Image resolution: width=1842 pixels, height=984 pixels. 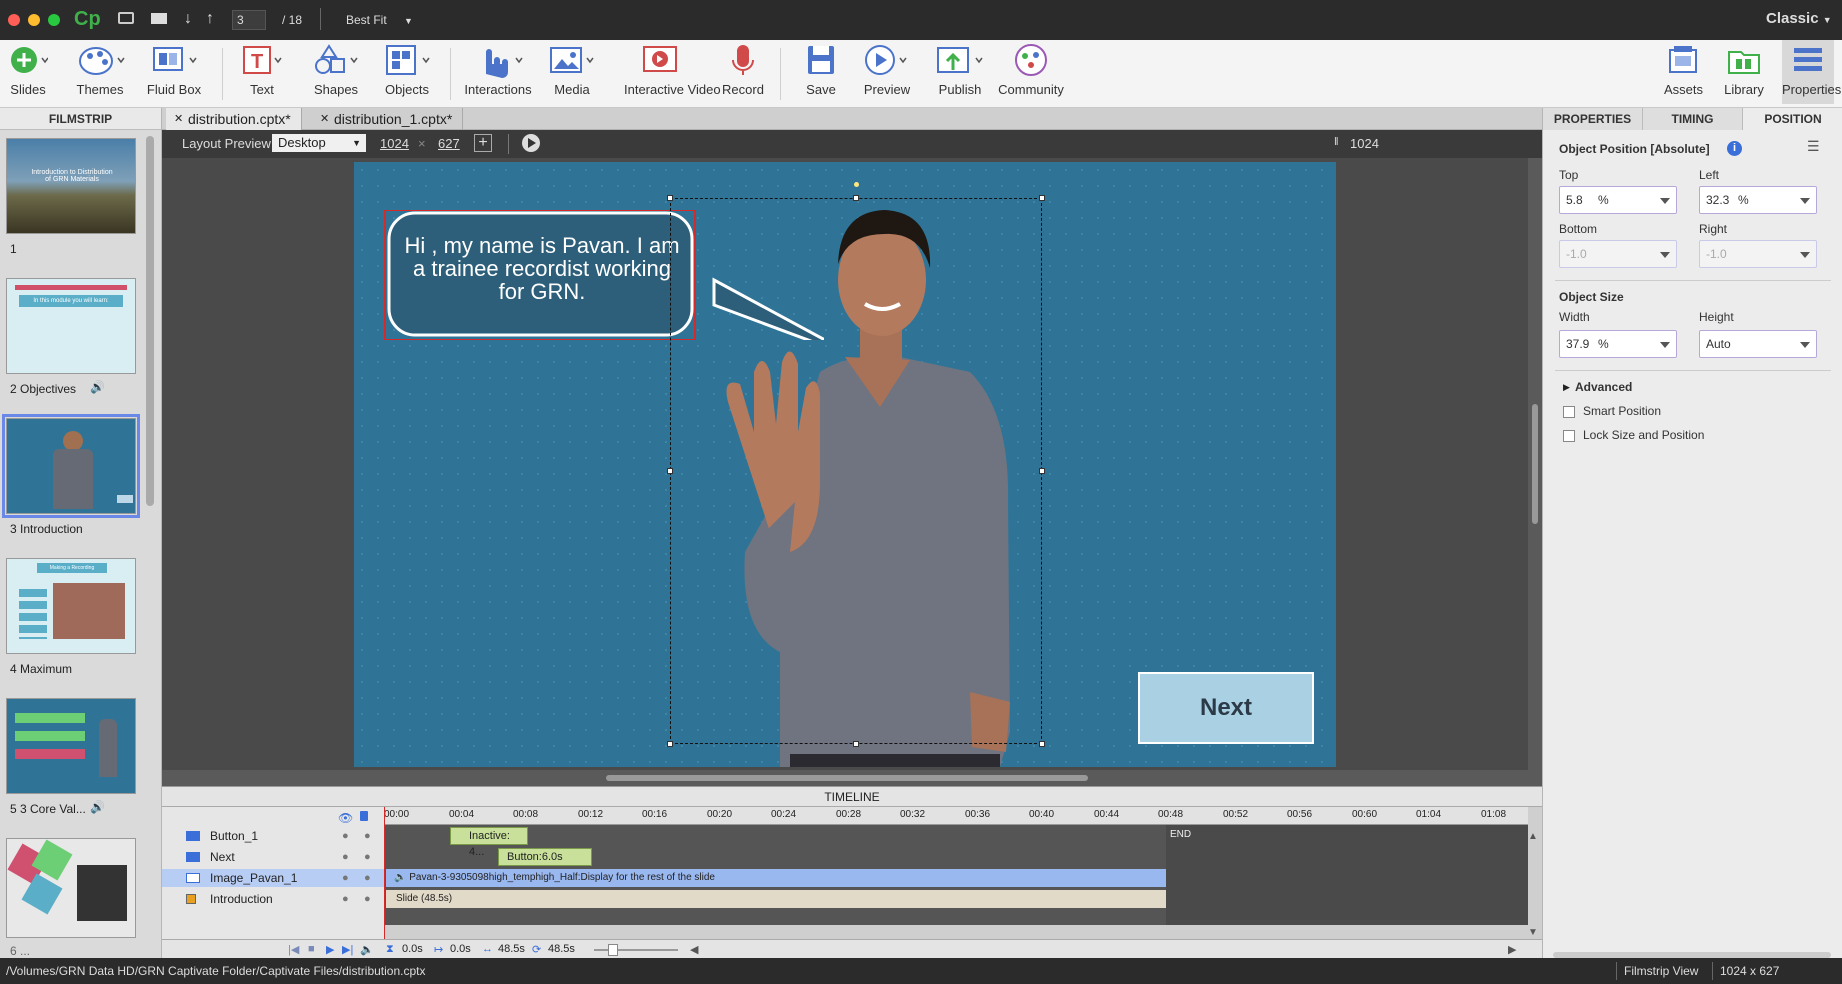 I want to click on tab-distribution-1: ✕ distribution_1.cptx*, so click(x=388, y=119).